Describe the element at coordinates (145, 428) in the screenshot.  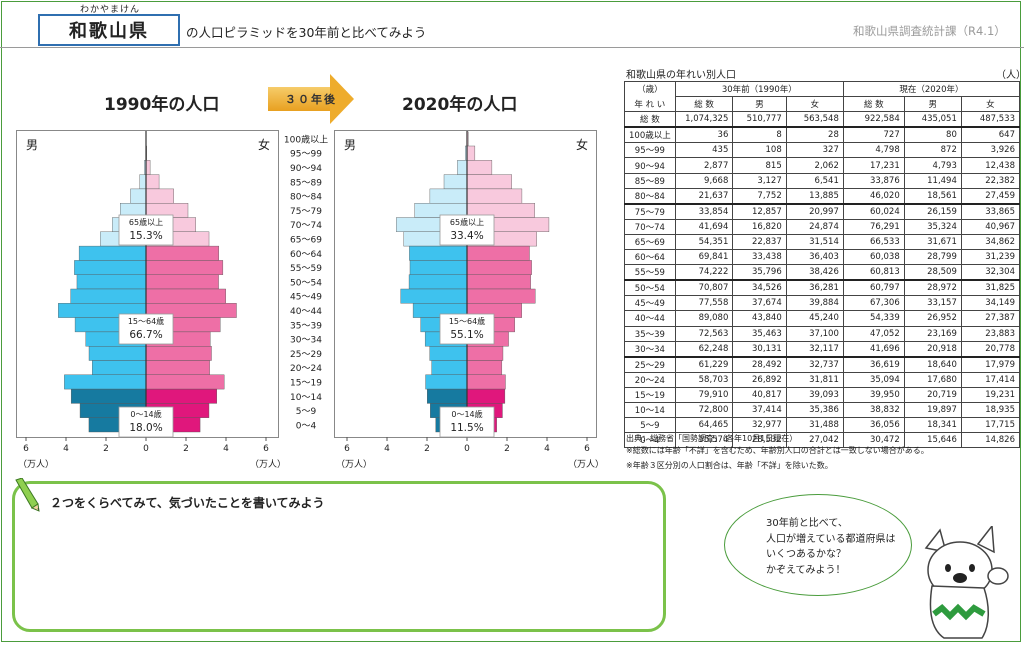
I see `band-value: 18.0%` at that location.